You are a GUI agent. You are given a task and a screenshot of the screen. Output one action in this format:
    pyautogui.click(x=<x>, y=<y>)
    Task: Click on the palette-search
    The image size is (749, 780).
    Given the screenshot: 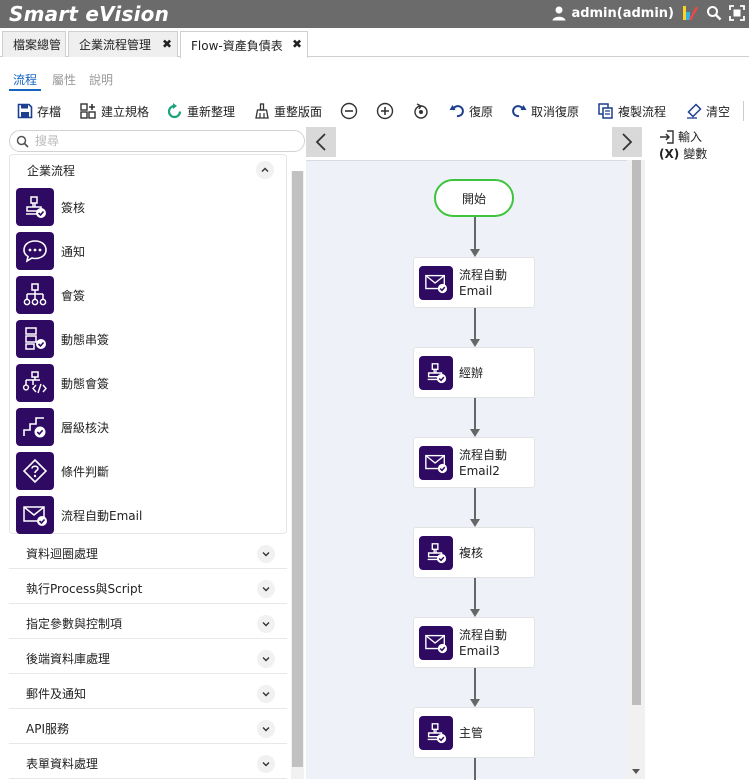 What is the action you would take?
    pyautogui.click(x=157, y=141)
    